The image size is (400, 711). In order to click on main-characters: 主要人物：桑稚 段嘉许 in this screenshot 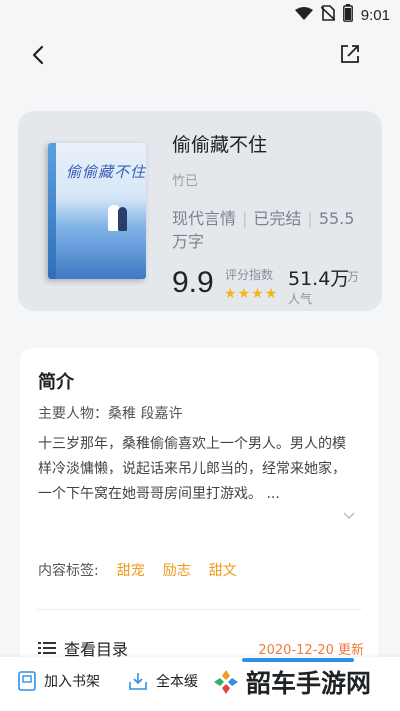, I will do `click(110, 414)`.